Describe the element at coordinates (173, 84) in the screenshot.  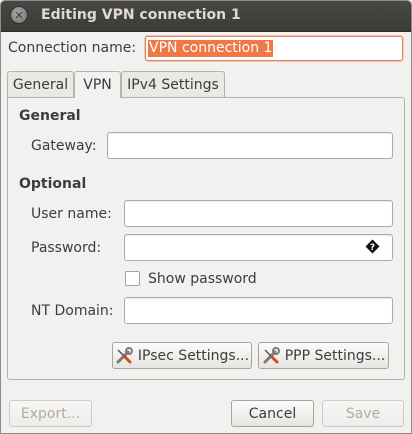
I see `tab-ipv4-settings: IPv4 Settings` at that location.